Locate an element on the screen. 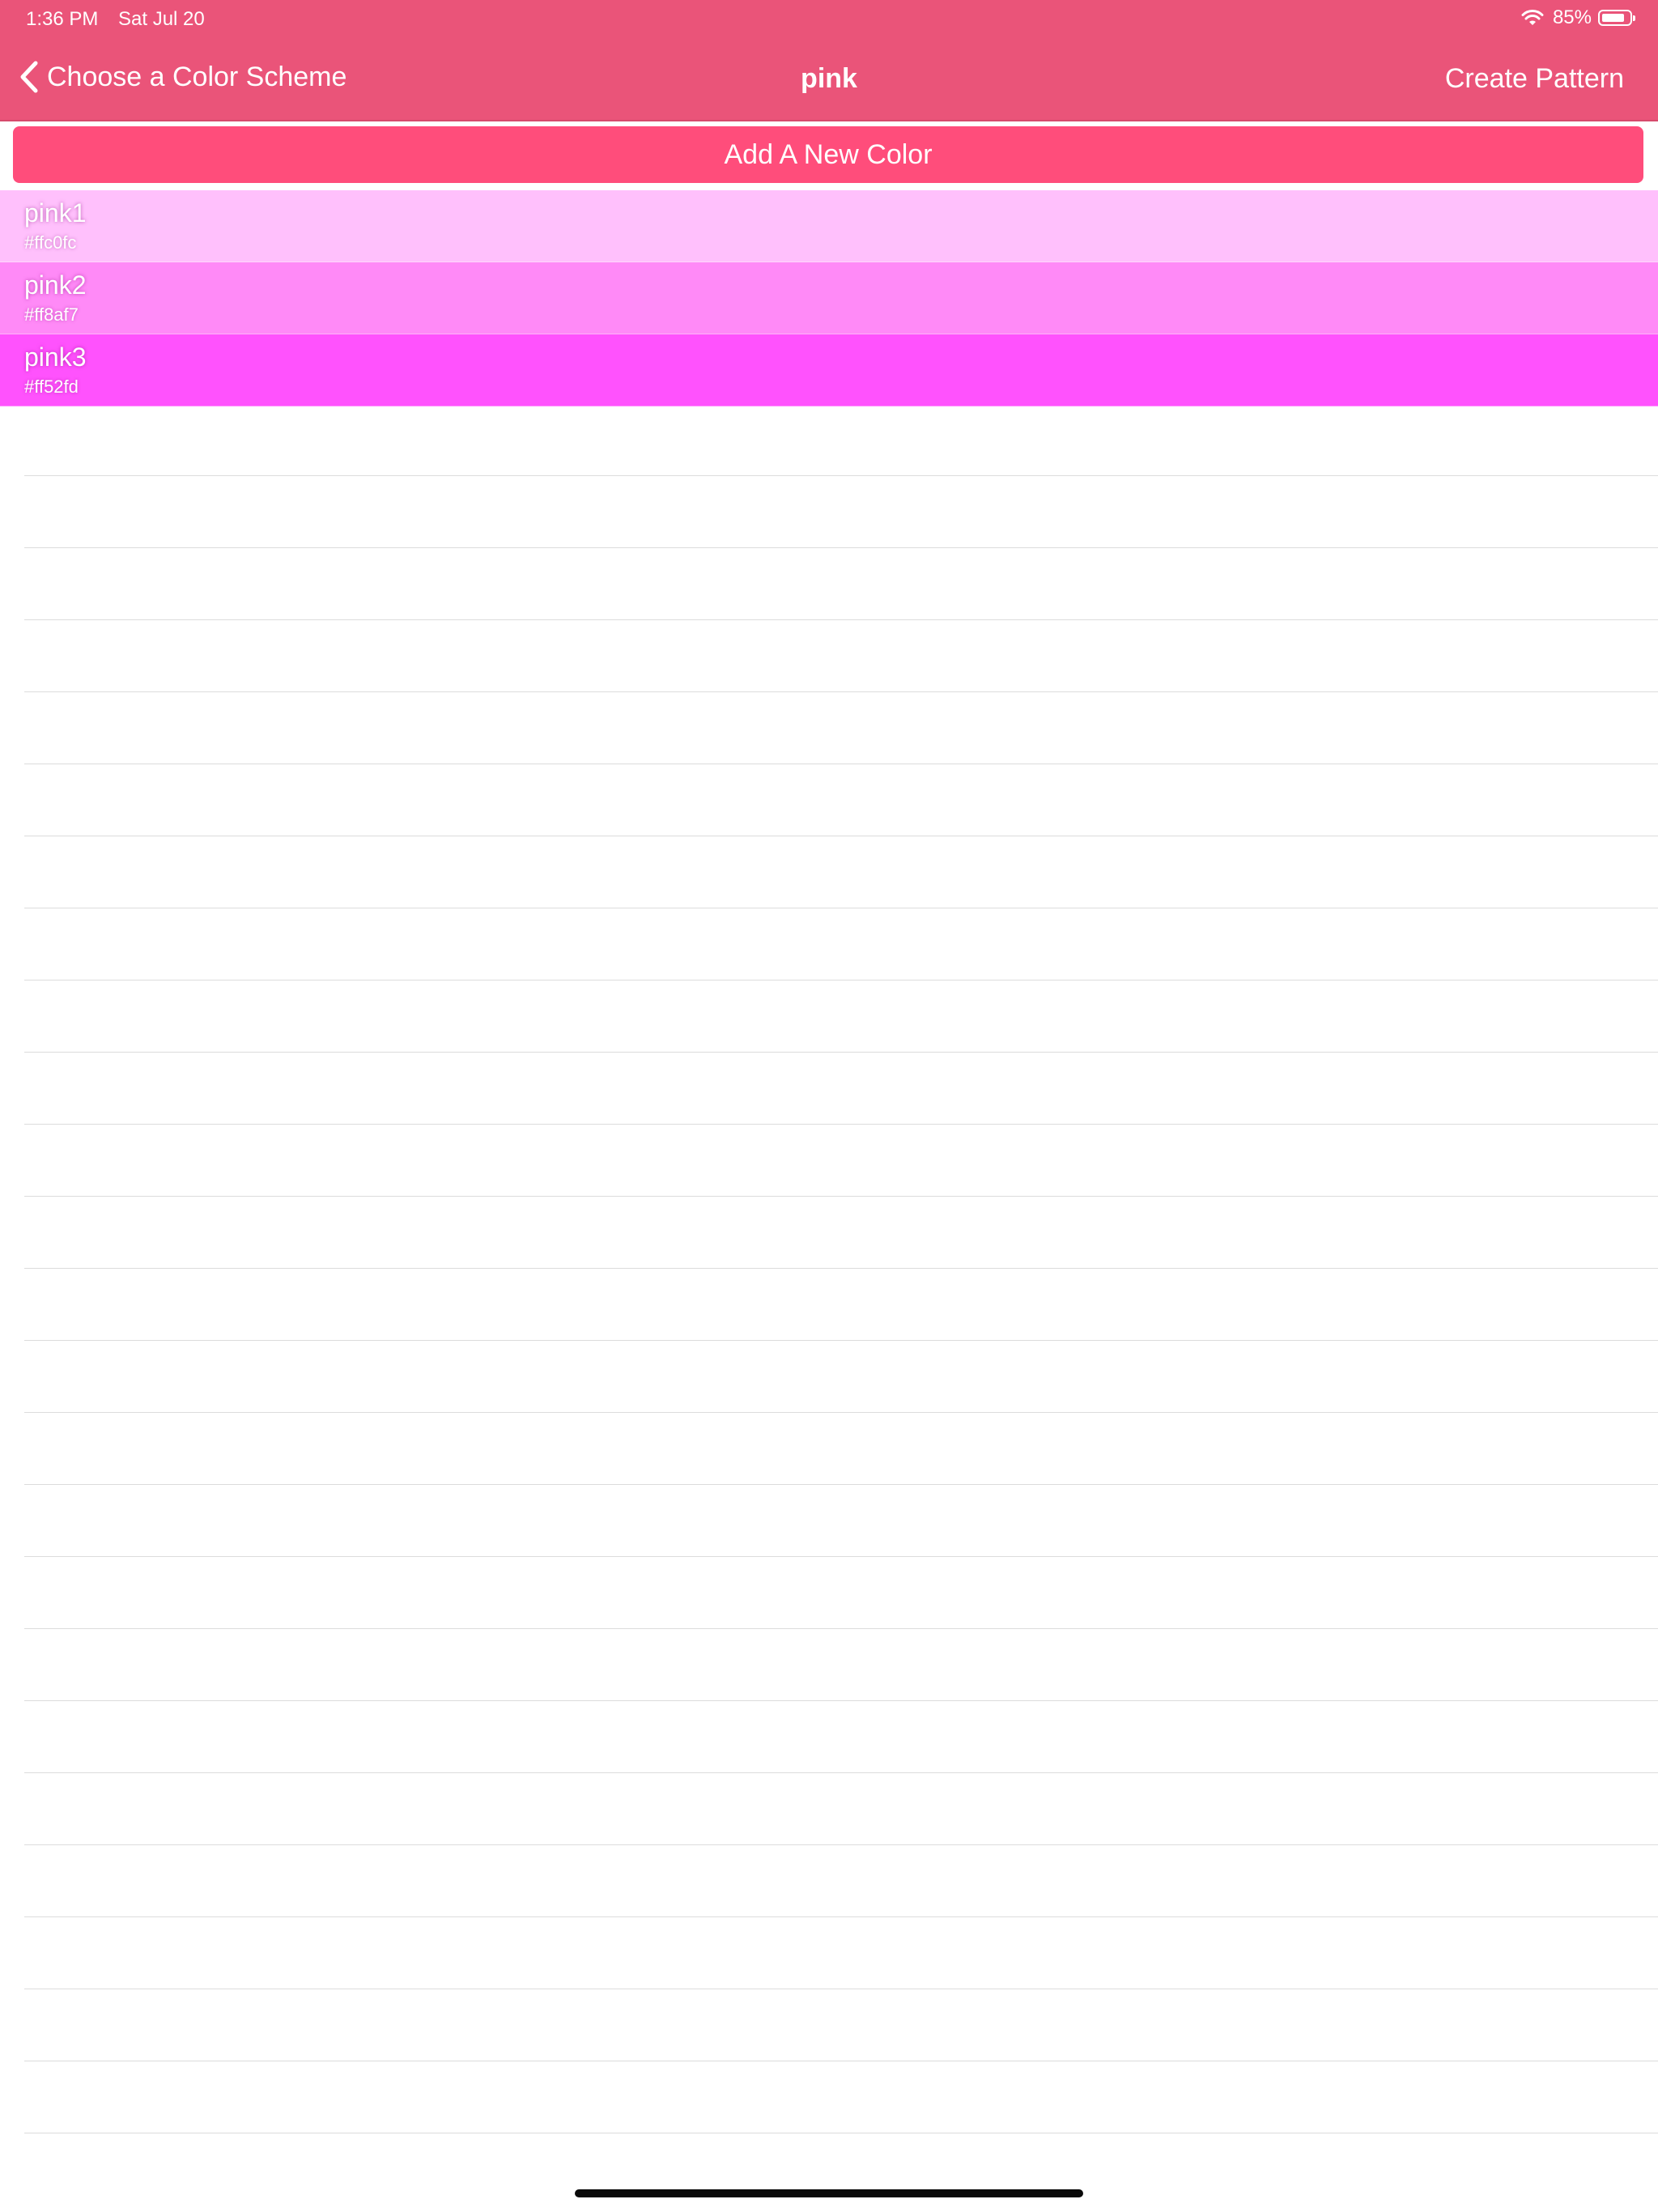 This screenshot has height=2212, width=1658. add-new-color-button: Add A New Color is located at coordinates (828, 155).